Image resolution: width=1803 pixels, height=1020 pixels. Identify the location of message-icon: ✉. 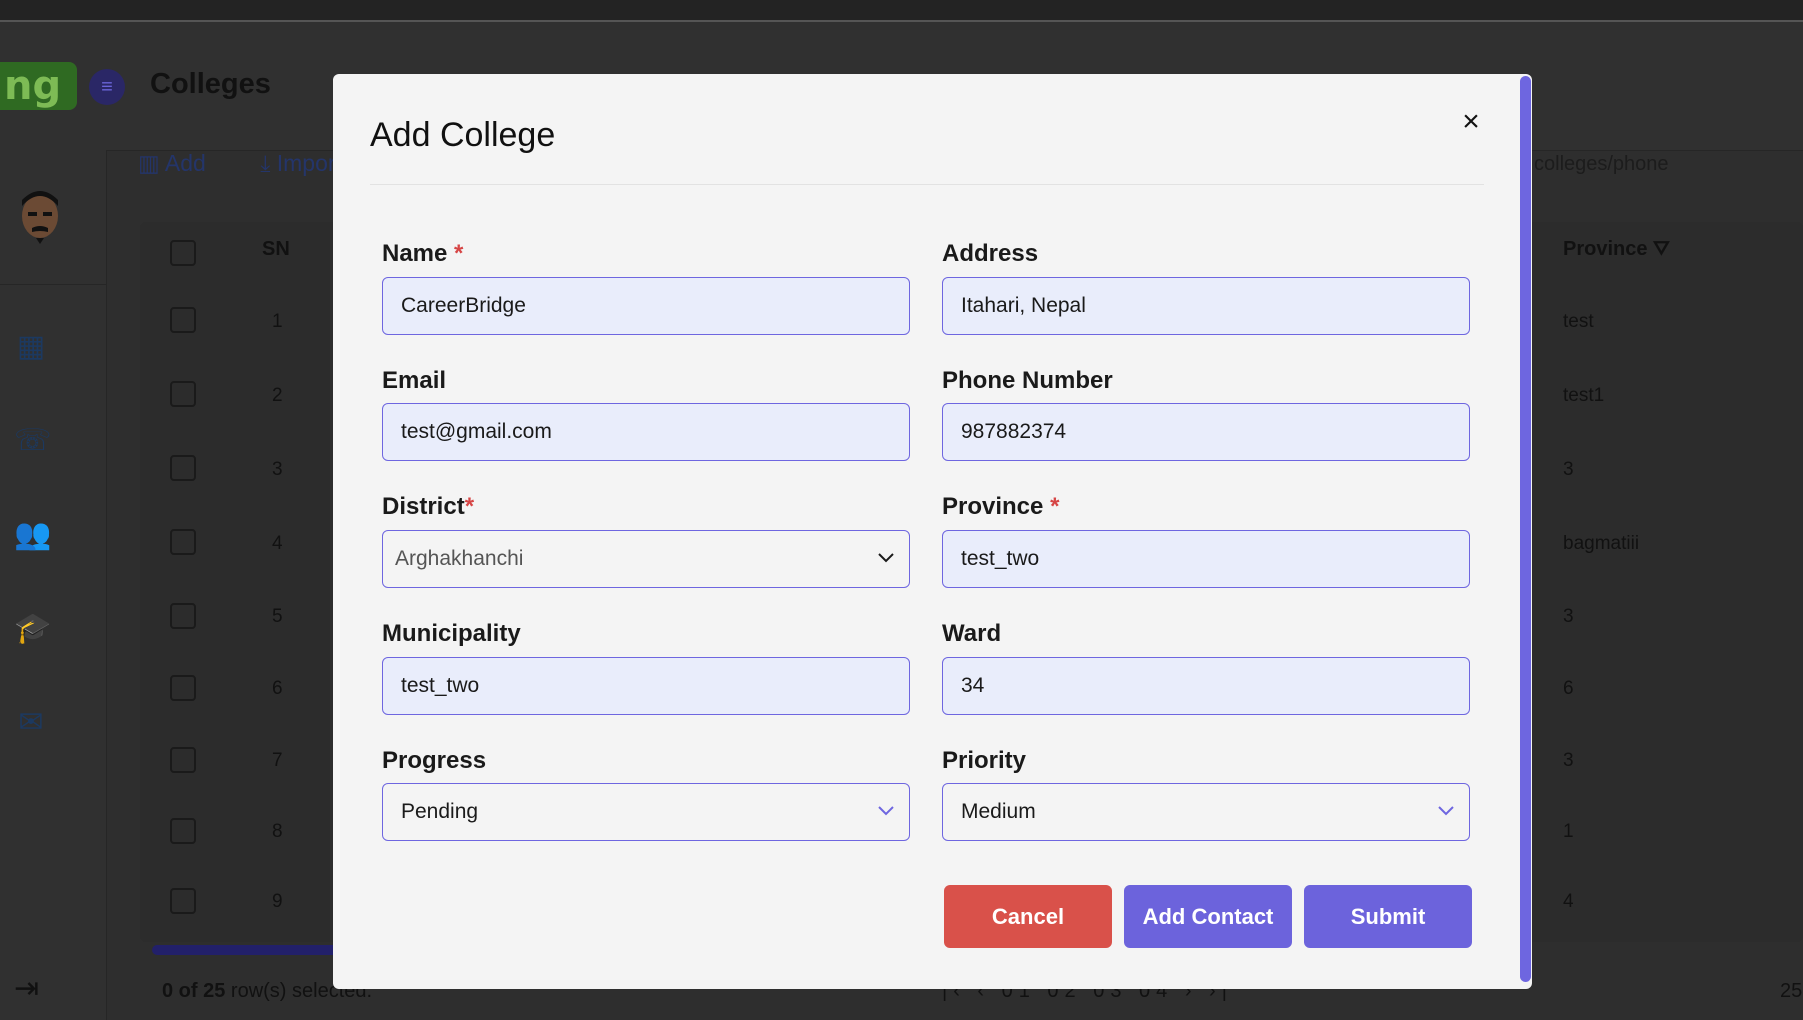
(31, 723).